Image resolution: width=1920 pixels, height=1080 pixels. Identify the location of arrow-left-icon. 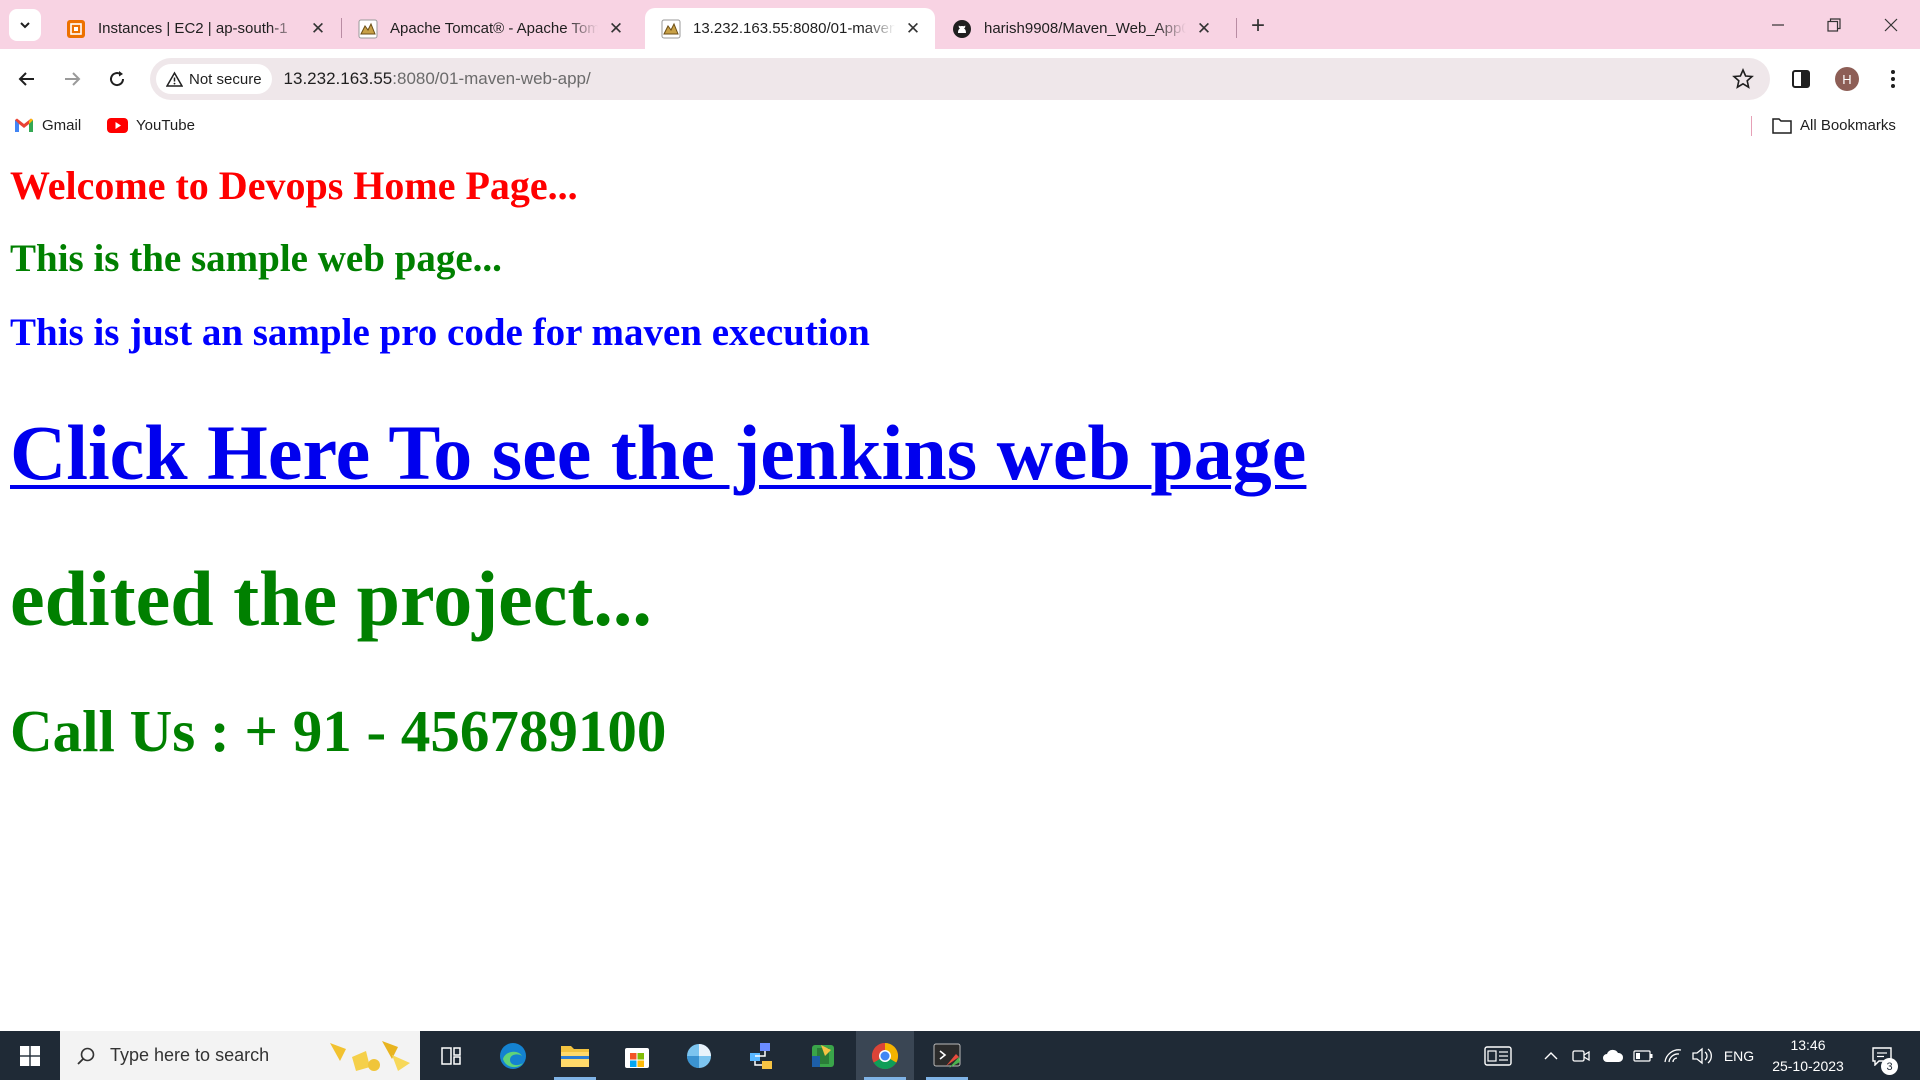
(26, 79).